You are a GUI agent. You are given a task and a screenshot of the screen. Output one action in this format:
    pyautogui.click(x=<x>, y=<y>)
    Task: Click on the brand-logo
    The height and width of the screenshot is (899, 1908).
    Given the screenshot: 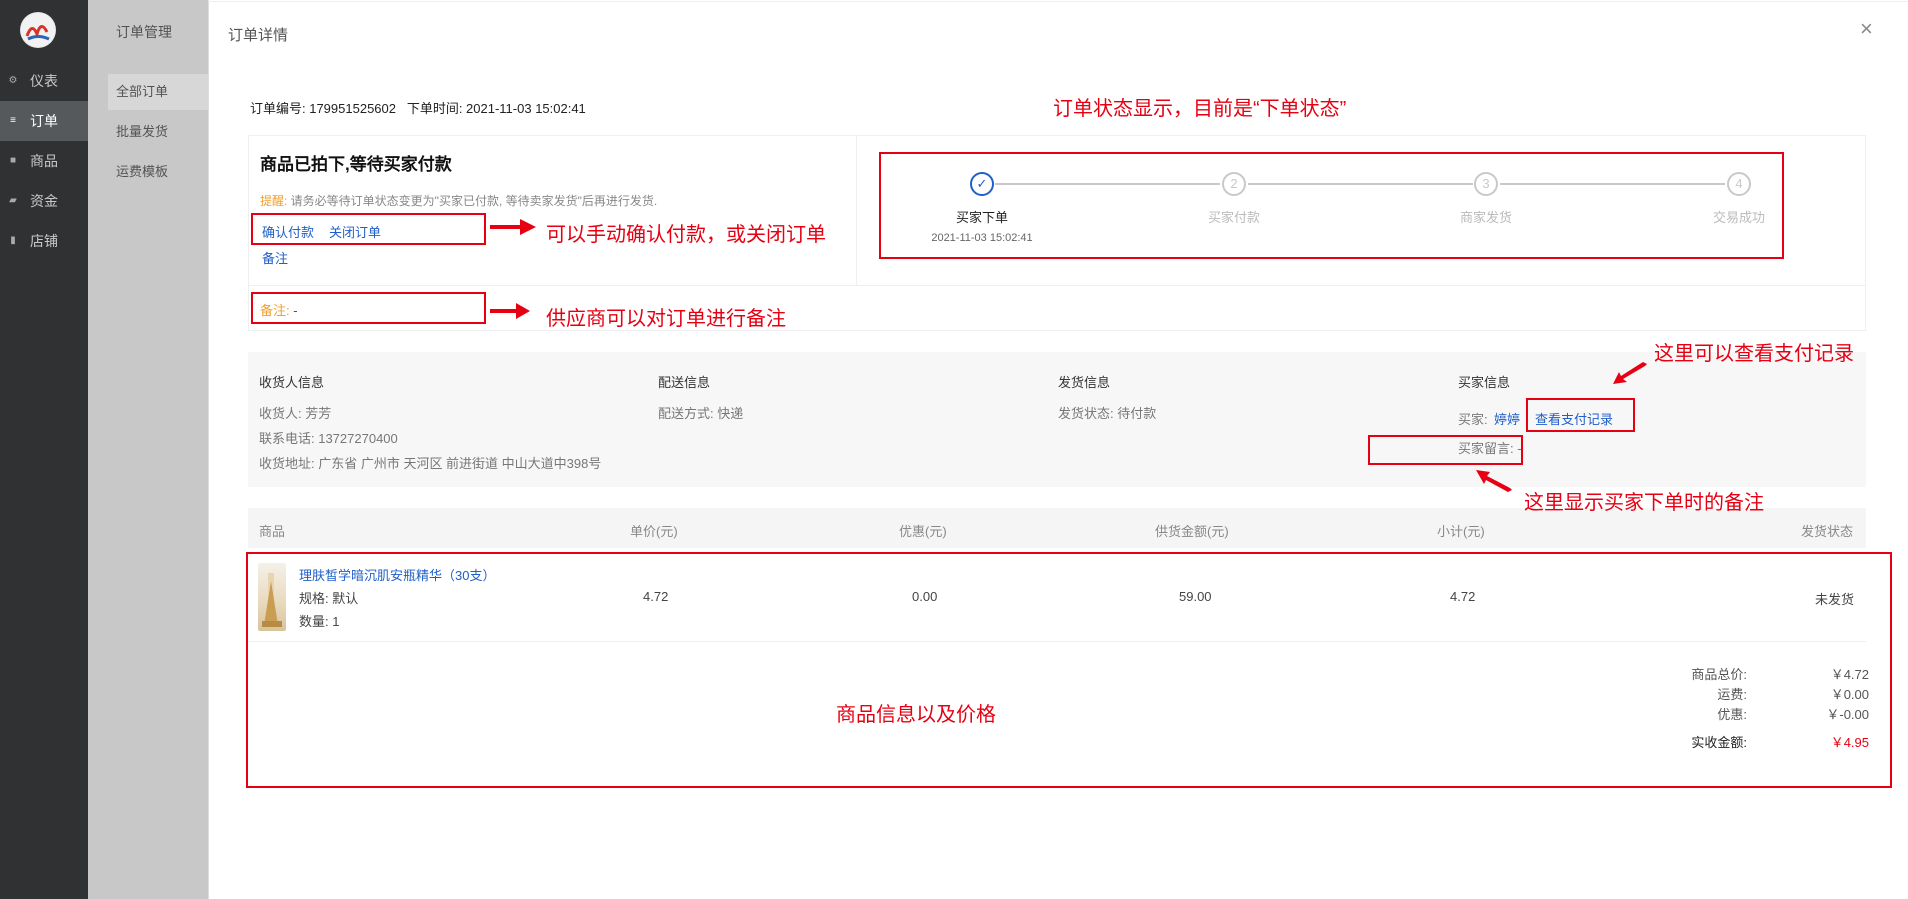 What is the action you would take?
    pyautogui.click(x=38, y=30)
    